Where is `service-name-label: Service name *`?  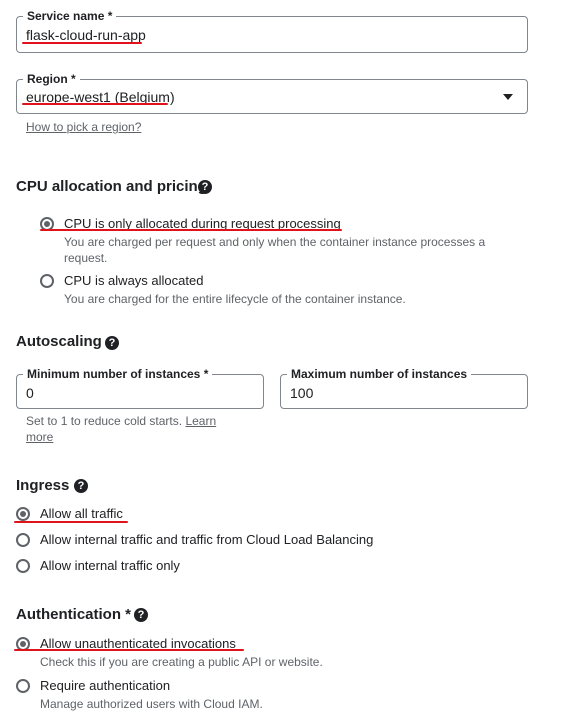 service-name-label: Service name * is located at coordinates (70, 16).